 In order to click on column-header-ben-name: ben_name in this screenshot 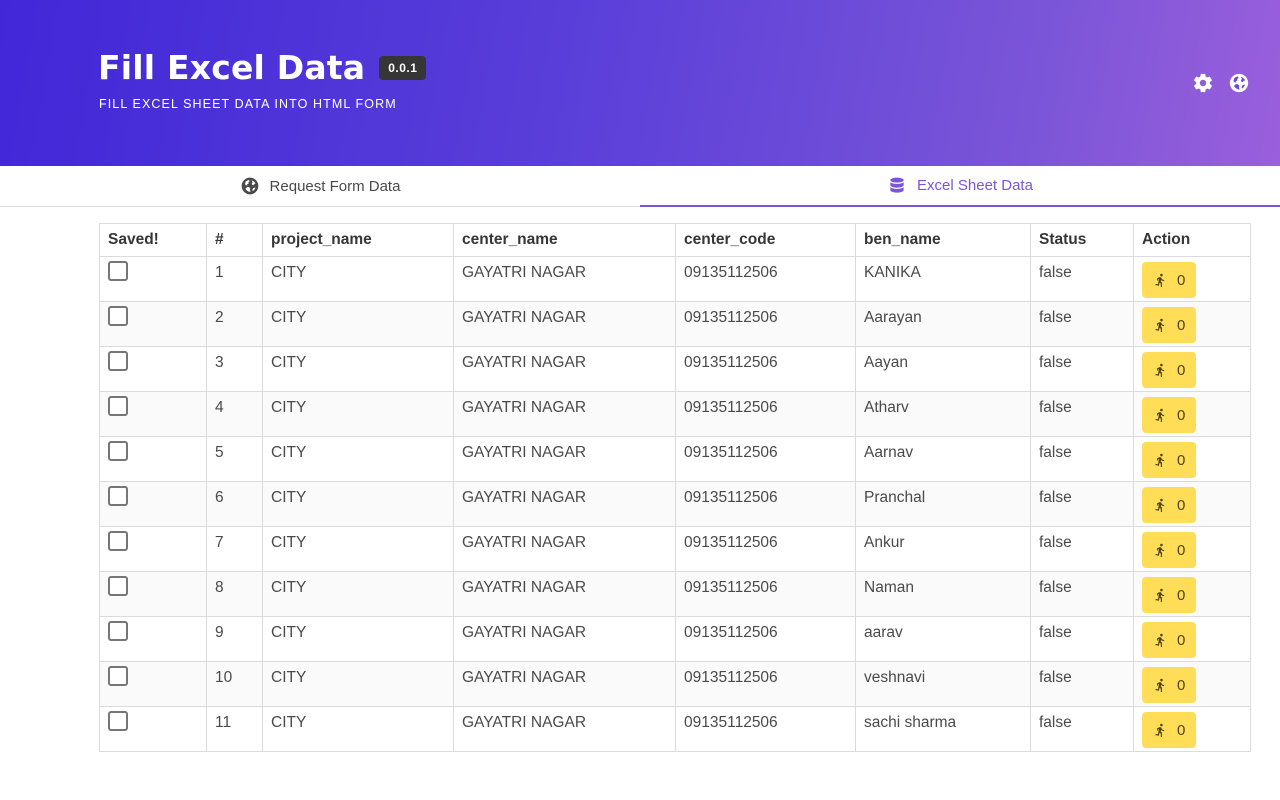, I will do `click(943, 240)`.